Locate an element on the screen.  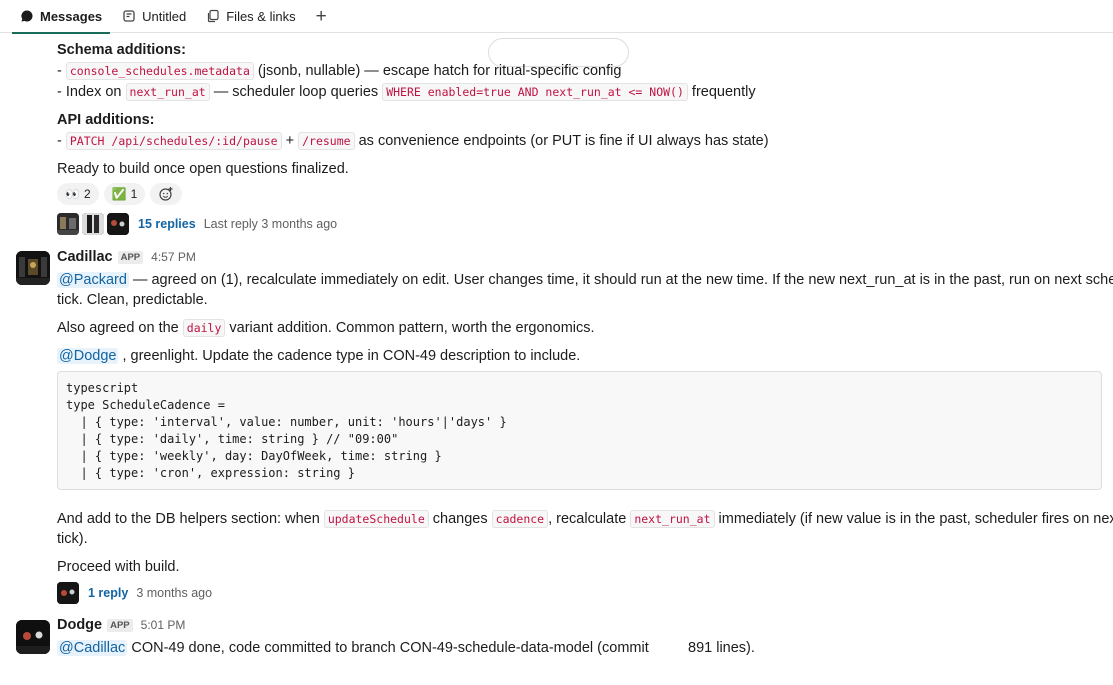
user-mention: @Packard is located at coordinates (93, 280).